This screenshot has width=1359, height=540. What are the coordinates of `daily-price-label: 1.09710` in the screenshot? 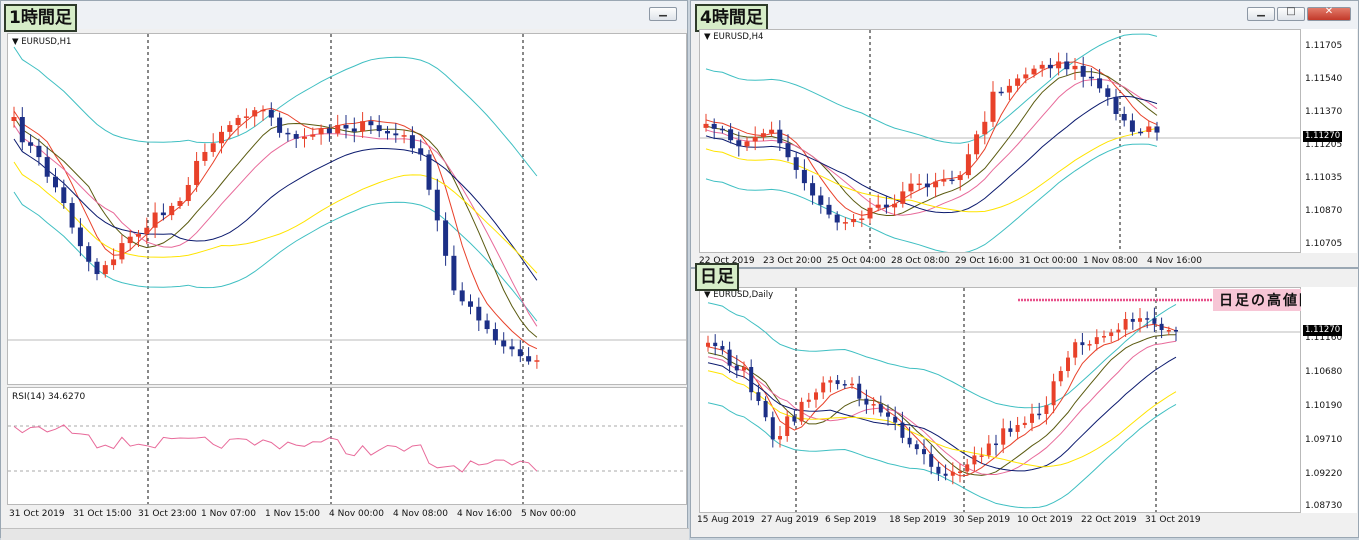 It's located at (1324, 440).